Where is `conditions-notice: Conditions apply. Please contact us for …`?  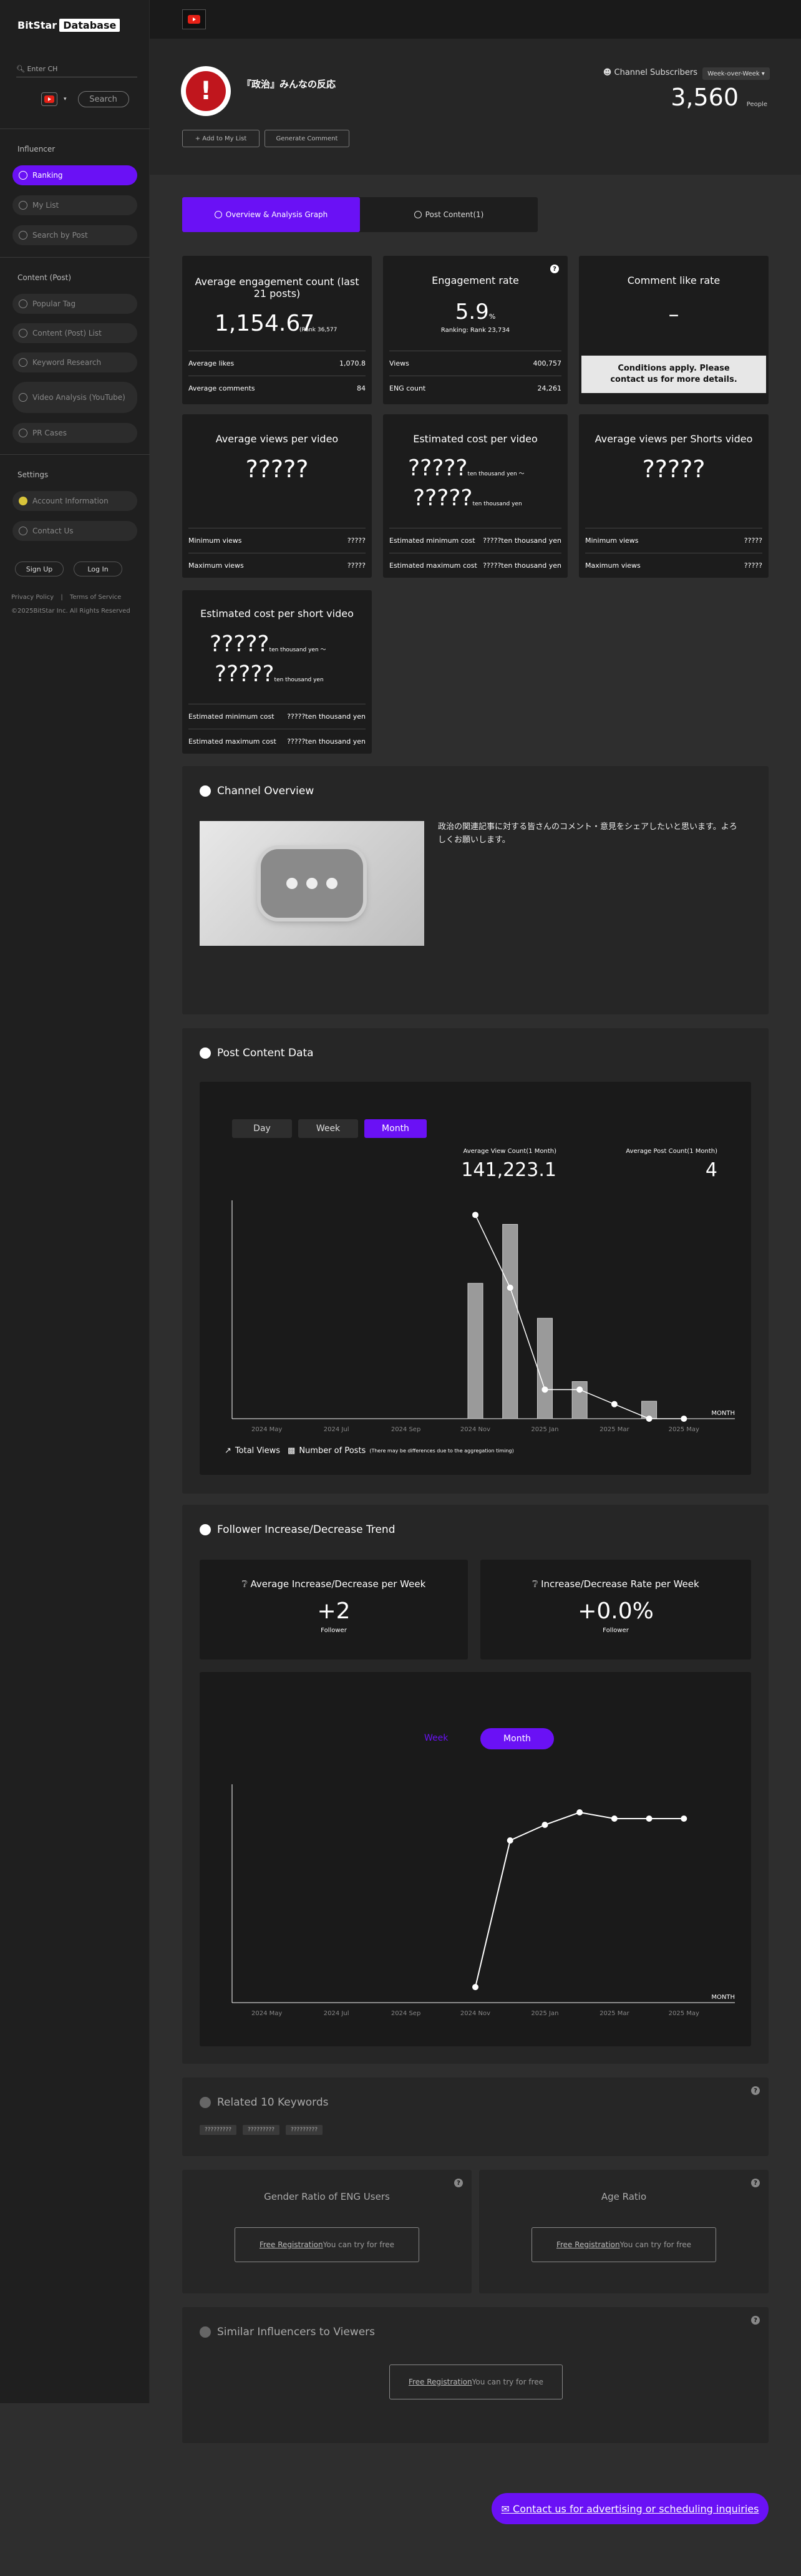 conditions-notice: Conditions apply. Please contact us for … is located at coordinates (673, 375).